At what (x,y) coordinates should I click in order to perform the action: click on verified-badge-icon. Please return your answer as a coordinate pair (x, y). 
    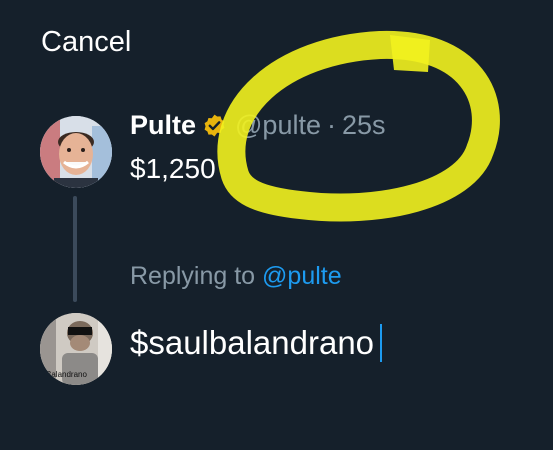
    Looking at the image, I should click on (214, 125).